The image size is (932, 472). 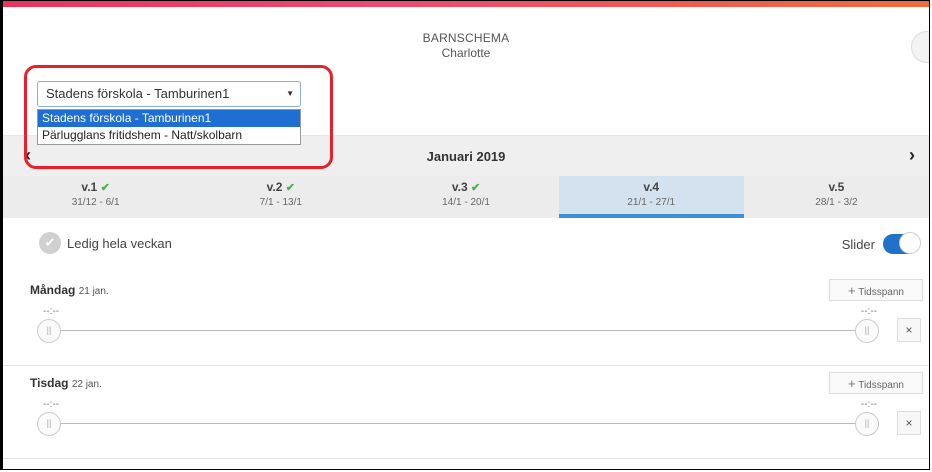 I want to click on slider-label: Slider, so click(x=858, y=244).